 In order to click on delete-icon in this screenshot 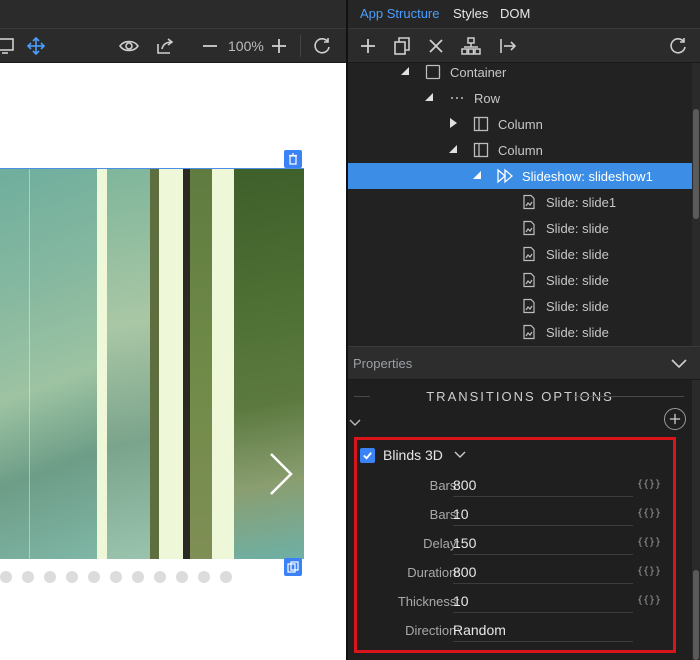, I will do `click(293, 159)`.